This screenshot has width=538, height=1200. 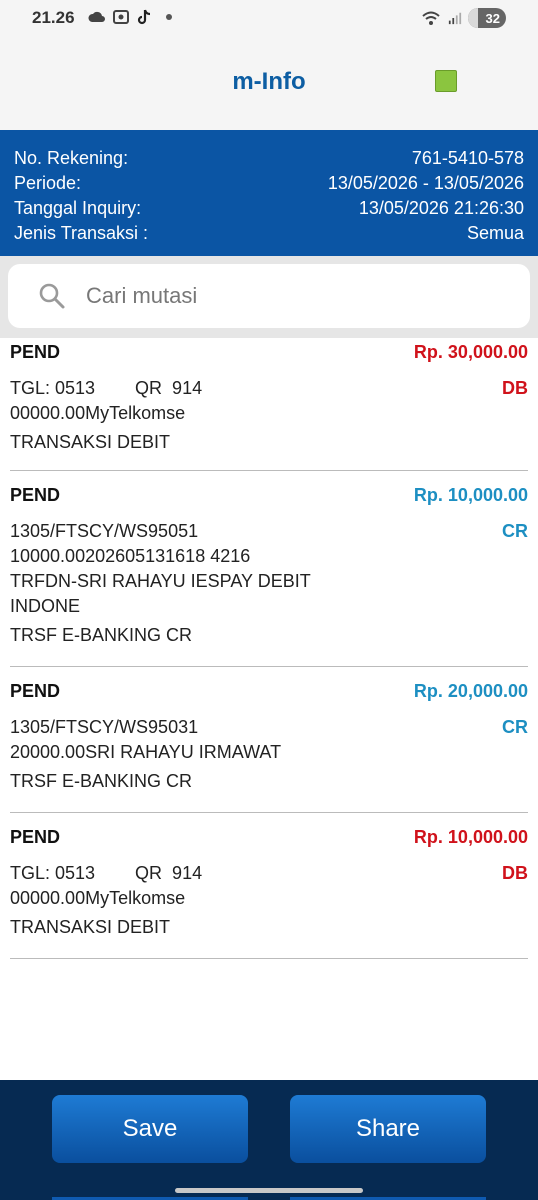 I want to click on app-bar: m-Info, so click(x=269, y=85).